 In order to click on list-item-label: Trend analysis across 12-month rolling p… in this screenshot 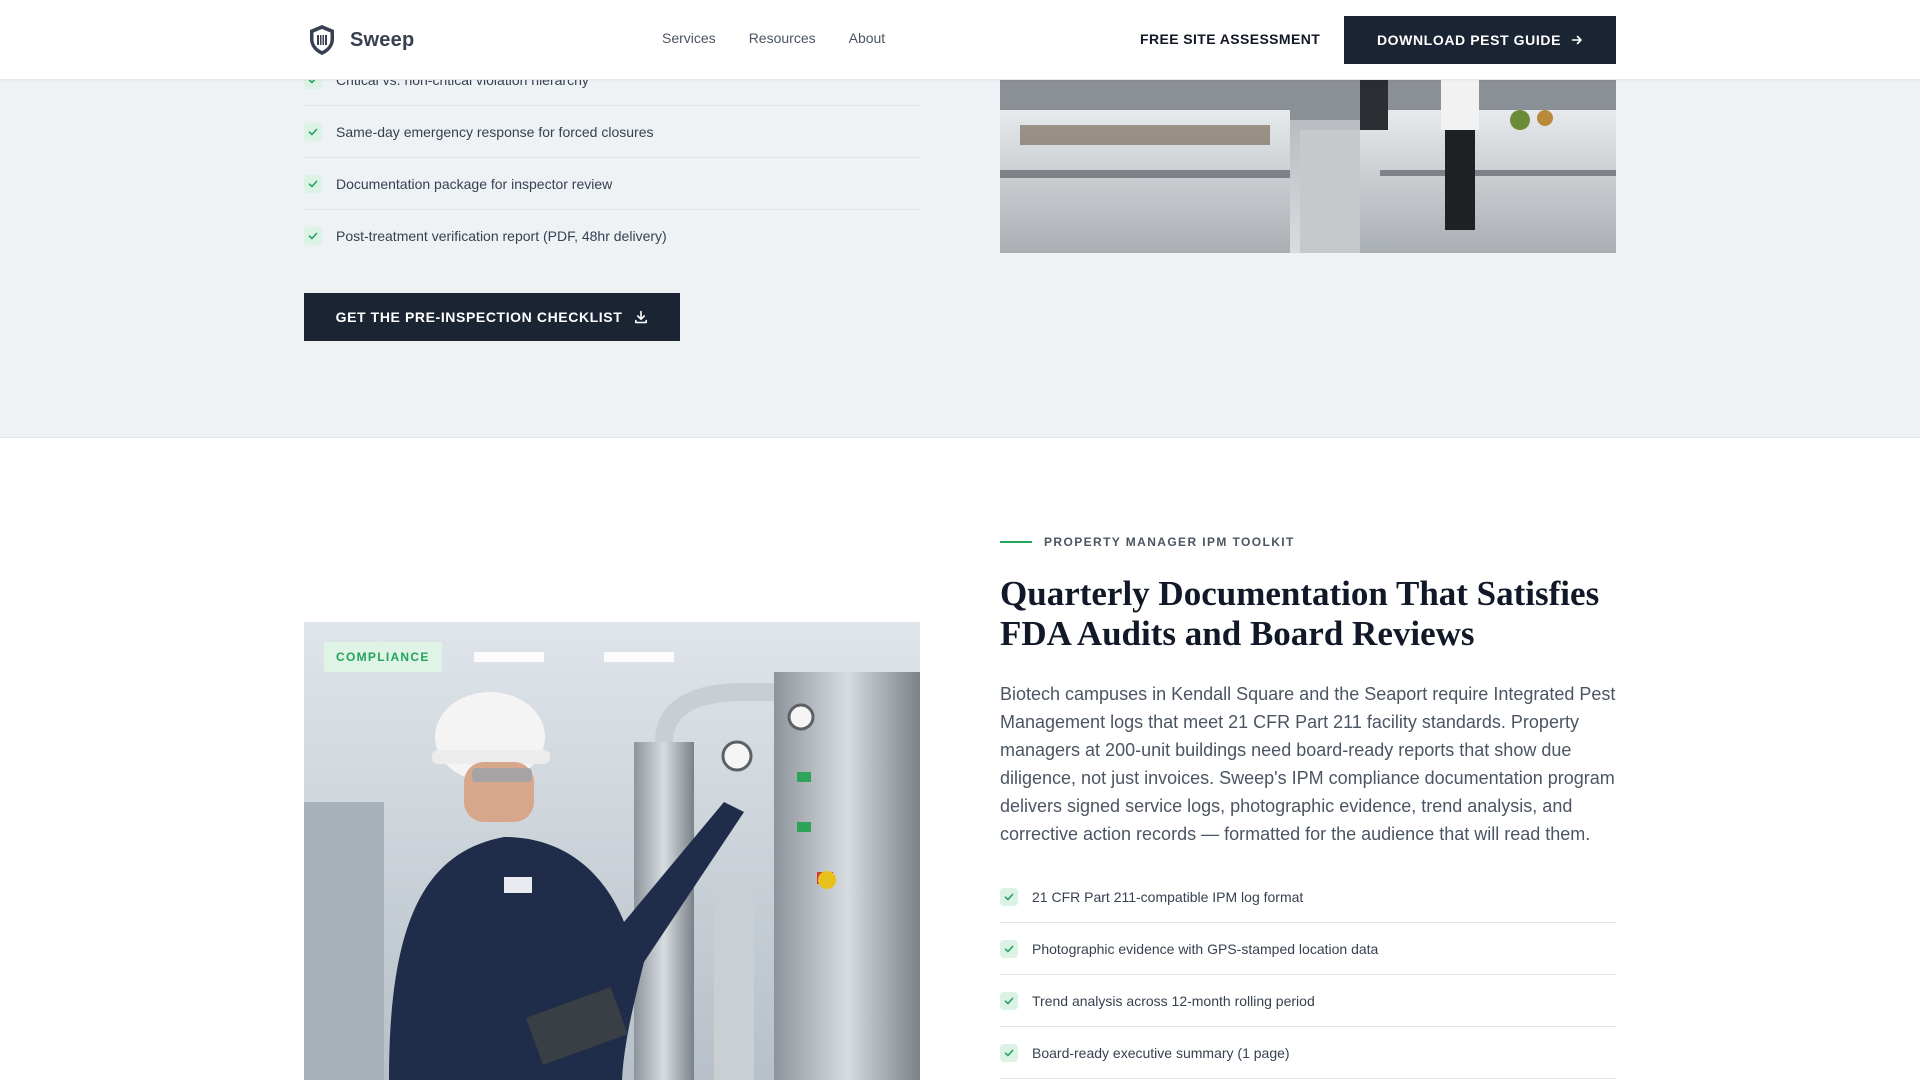, I will do `click(1173, 1000)`.